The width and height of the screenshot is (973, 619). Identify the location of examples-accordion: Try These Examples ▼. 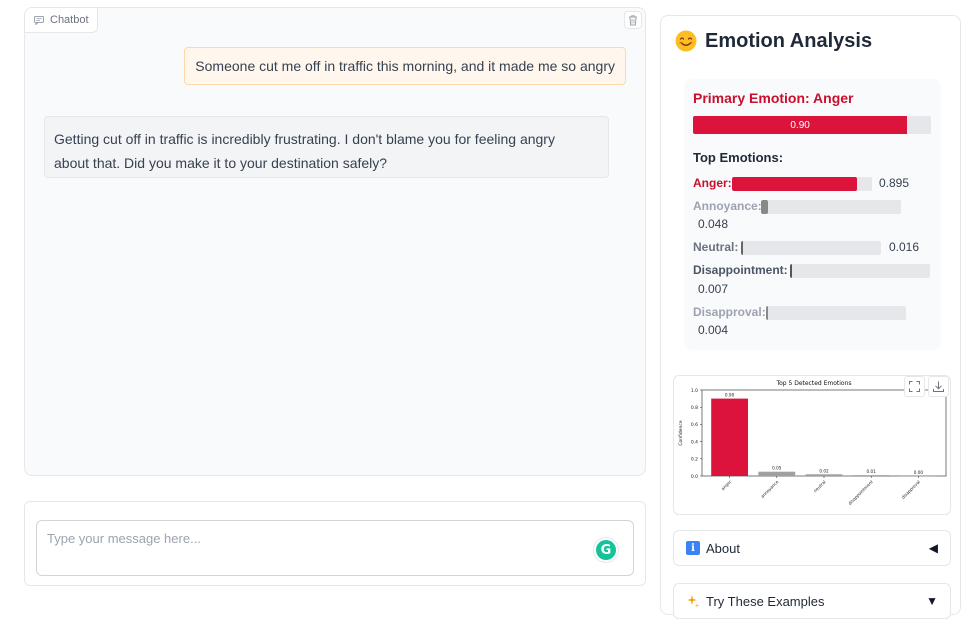
(812, 601).